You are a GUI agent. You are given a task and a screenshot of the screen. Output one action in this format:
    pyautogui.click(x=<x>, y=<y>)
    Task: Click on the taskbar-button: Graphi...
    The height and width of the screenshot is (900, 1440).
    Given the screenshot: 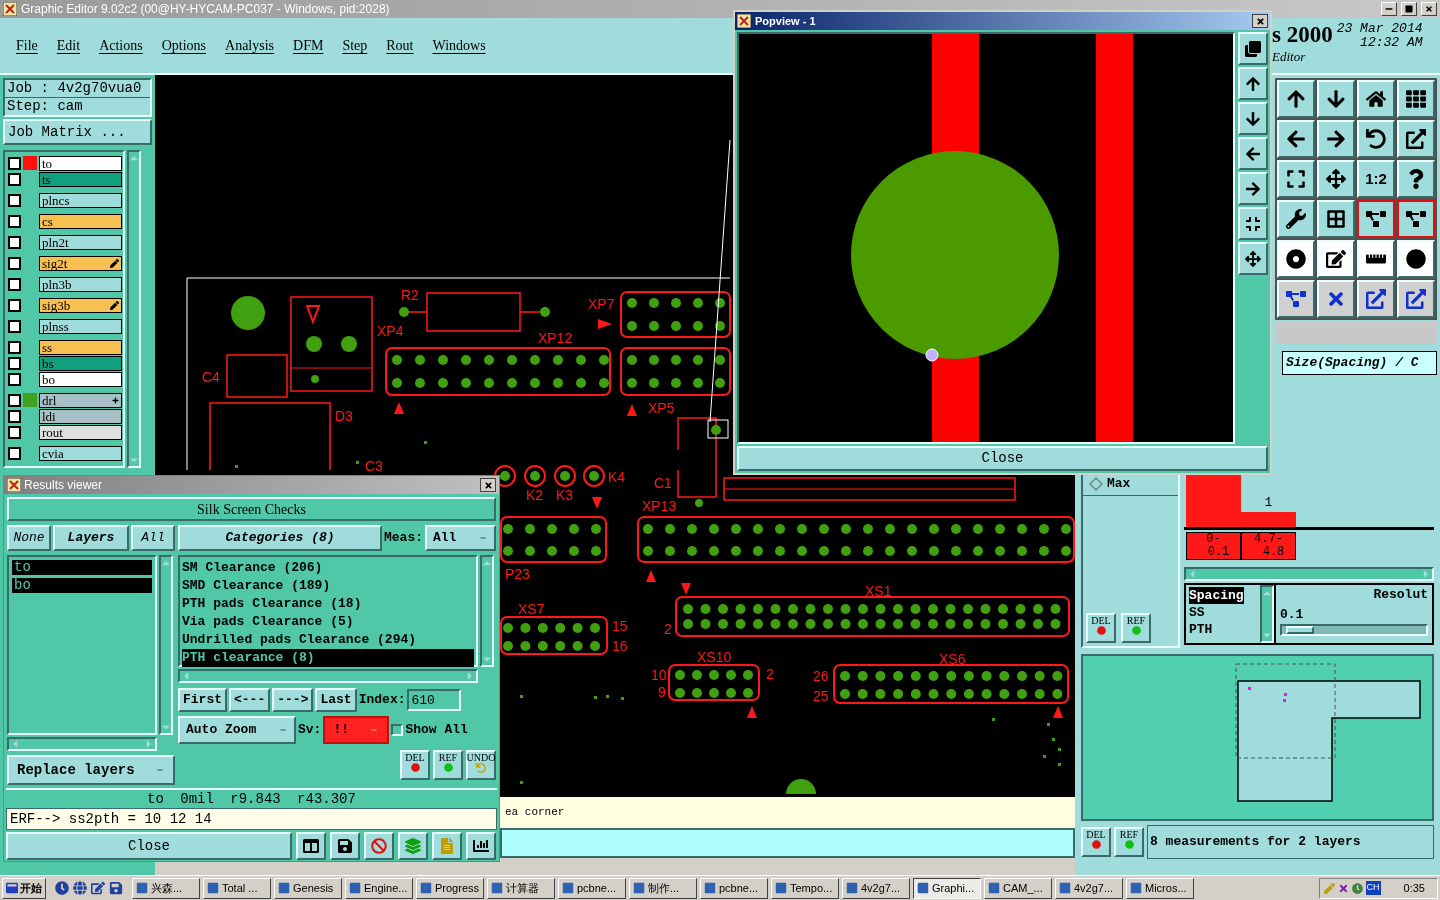 What is the action you would take?
    pyautogui.click(x=947, y=888)
    